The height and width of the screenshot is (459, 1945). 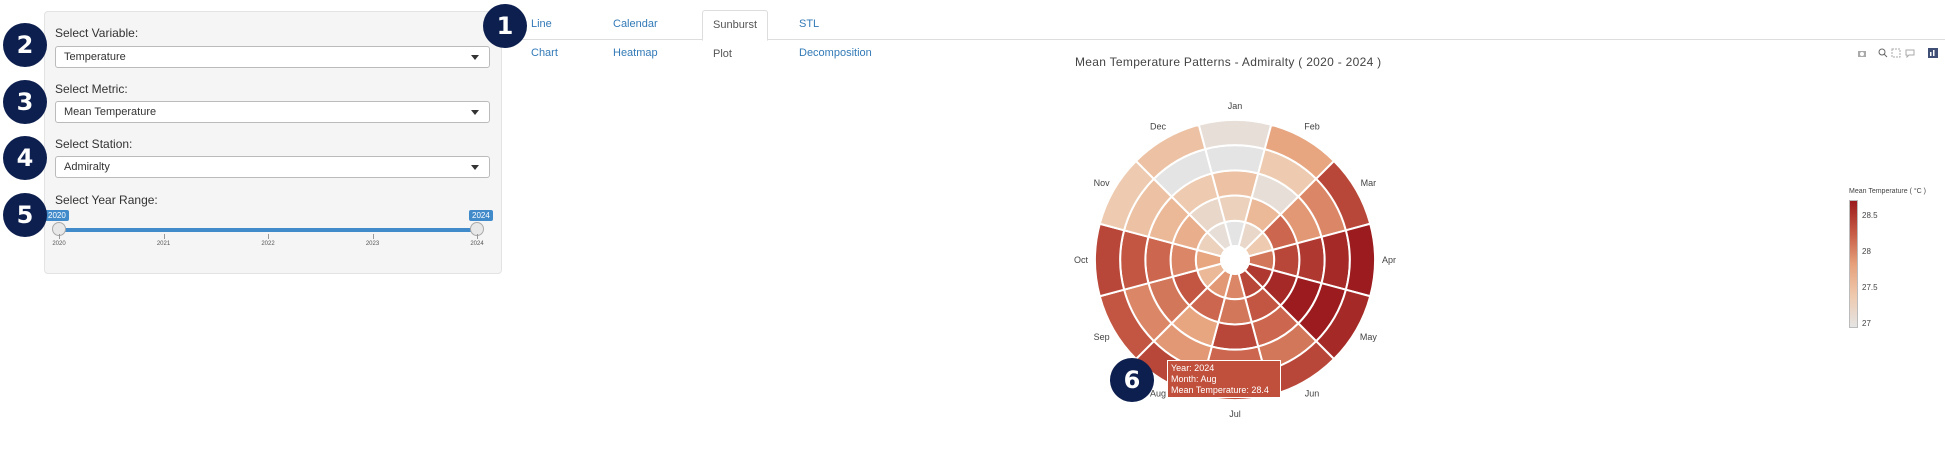 I want to click on slider-selected-range, so click(x=268, y=230).